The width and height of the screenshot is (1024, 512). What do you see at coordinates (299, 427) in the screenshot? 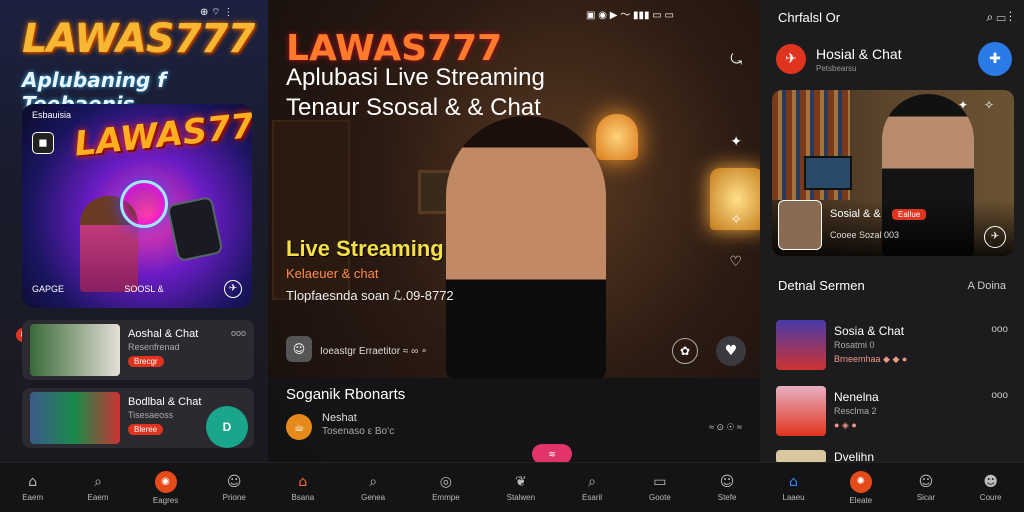
I see `chat-icon: ☕` at bounding box center [299, 427].